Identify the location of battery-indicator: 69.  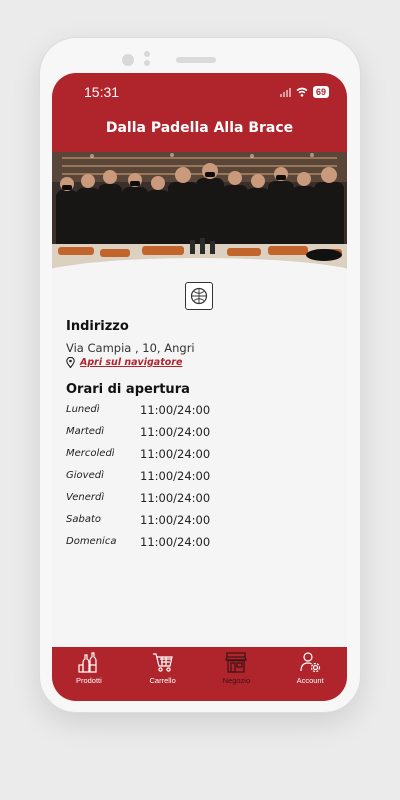
(320, 92).